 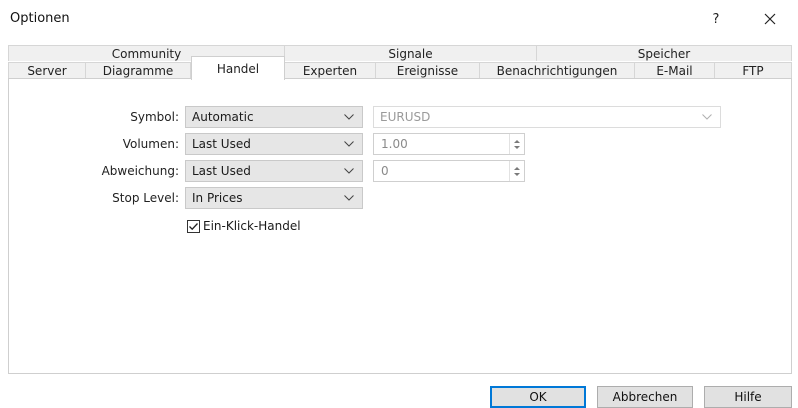 What do you see at coordinates (221, 171) in the screenshot?
I see `deviation-mode-value: Last Used` at bounding box center [221, 171].